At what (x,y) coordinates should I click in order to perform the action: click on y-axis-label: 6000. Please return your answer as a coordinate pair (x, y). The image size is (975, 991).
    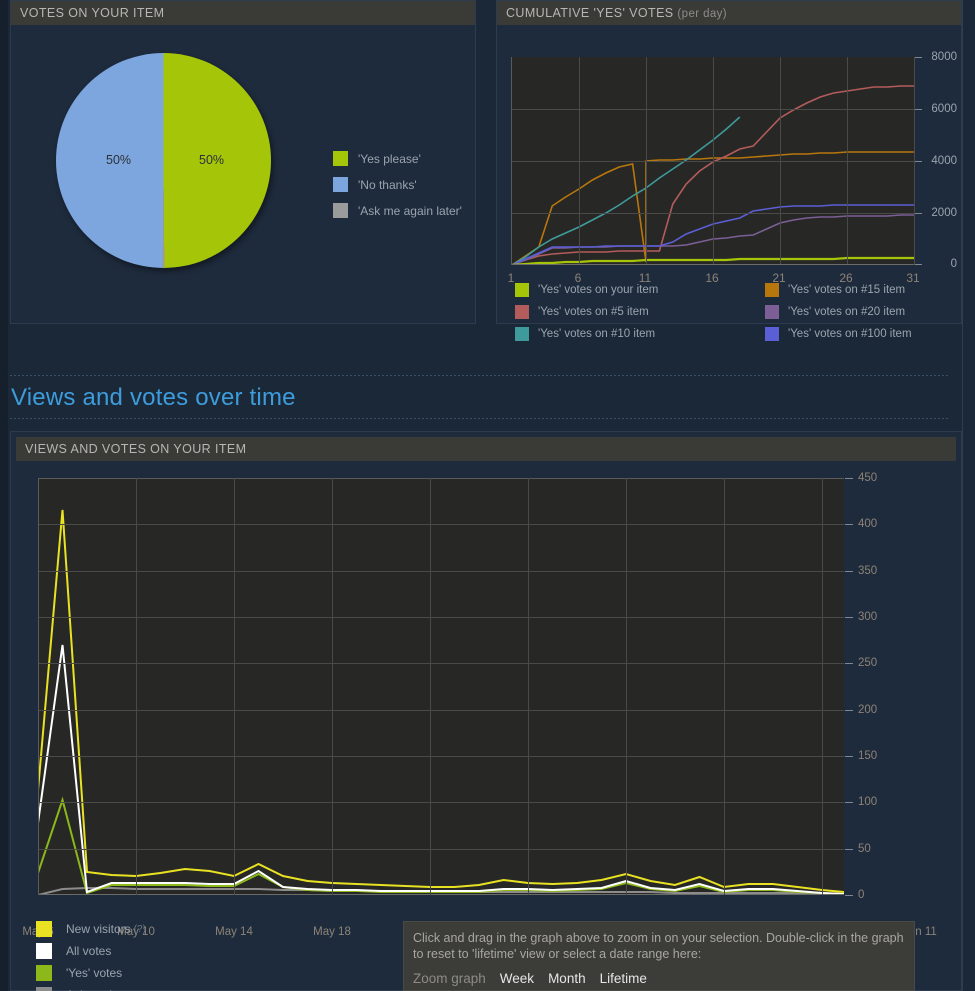
    Looking at the image, I should click on (944, 109).